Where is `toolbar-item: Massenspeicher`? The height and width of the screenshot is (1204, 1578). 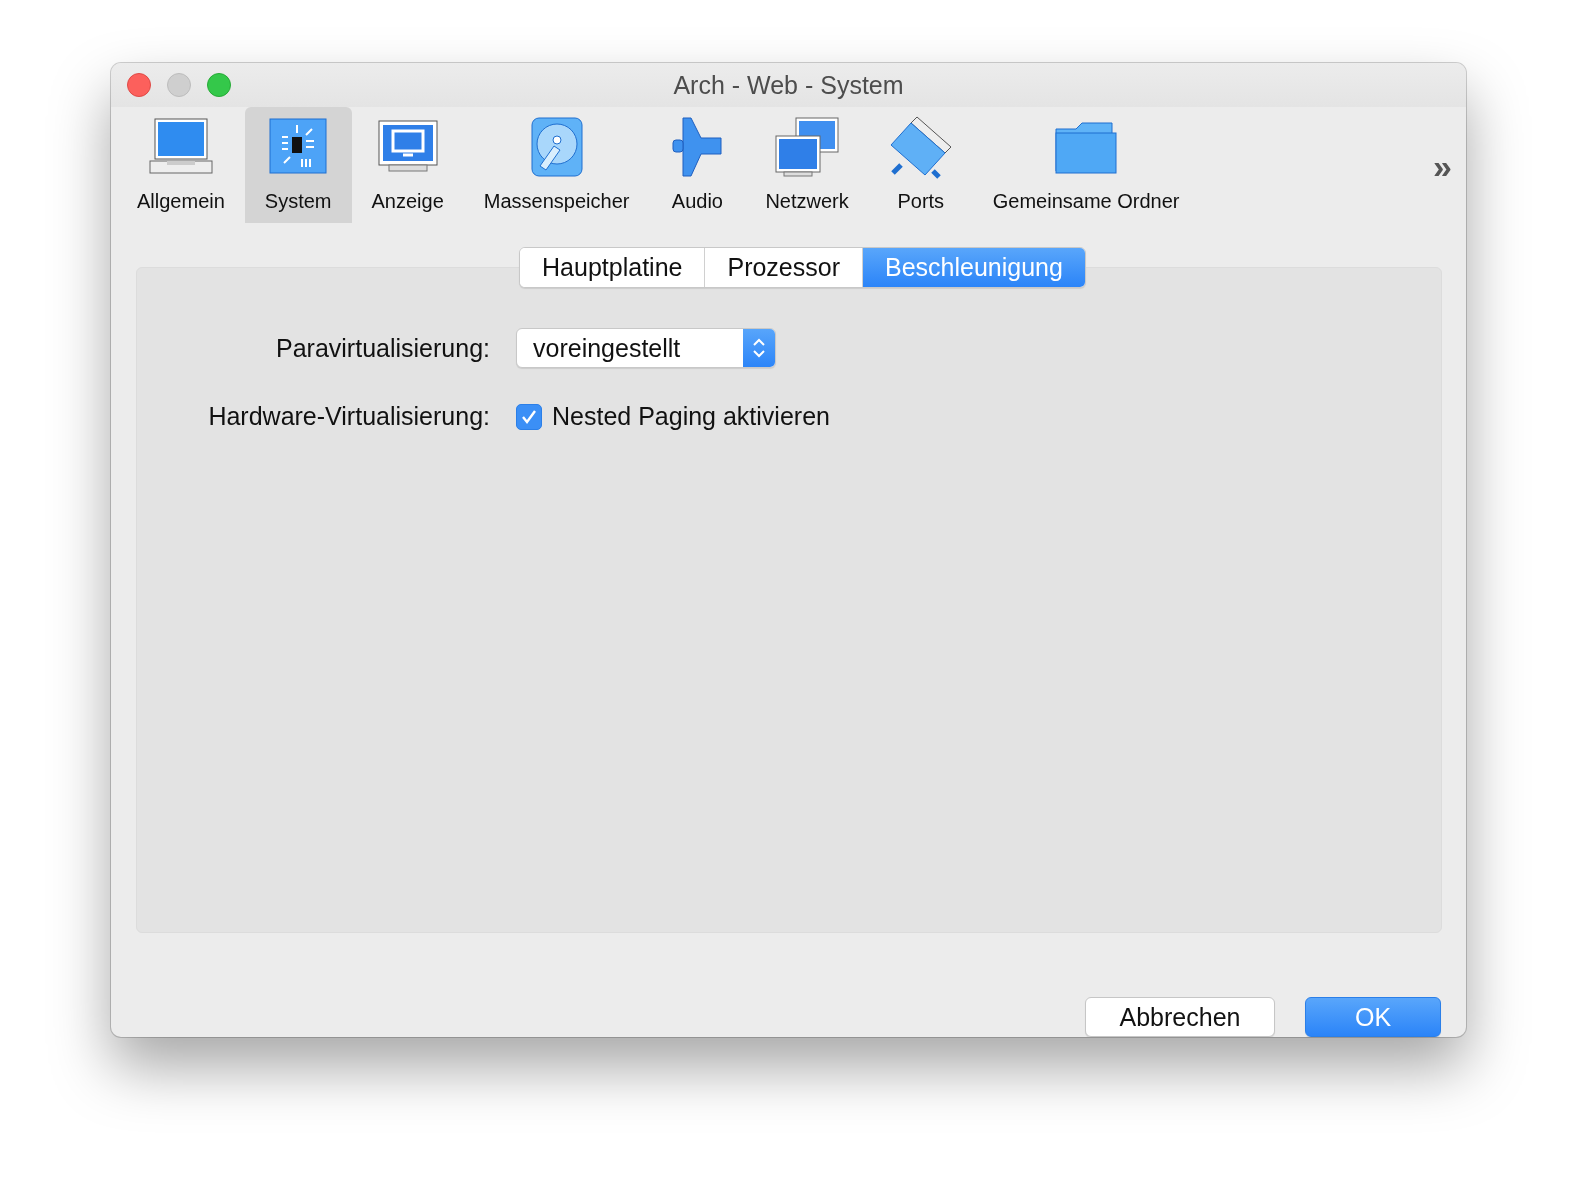 toolbar-item: Massenspeicher is located at coordinates (556, 165).